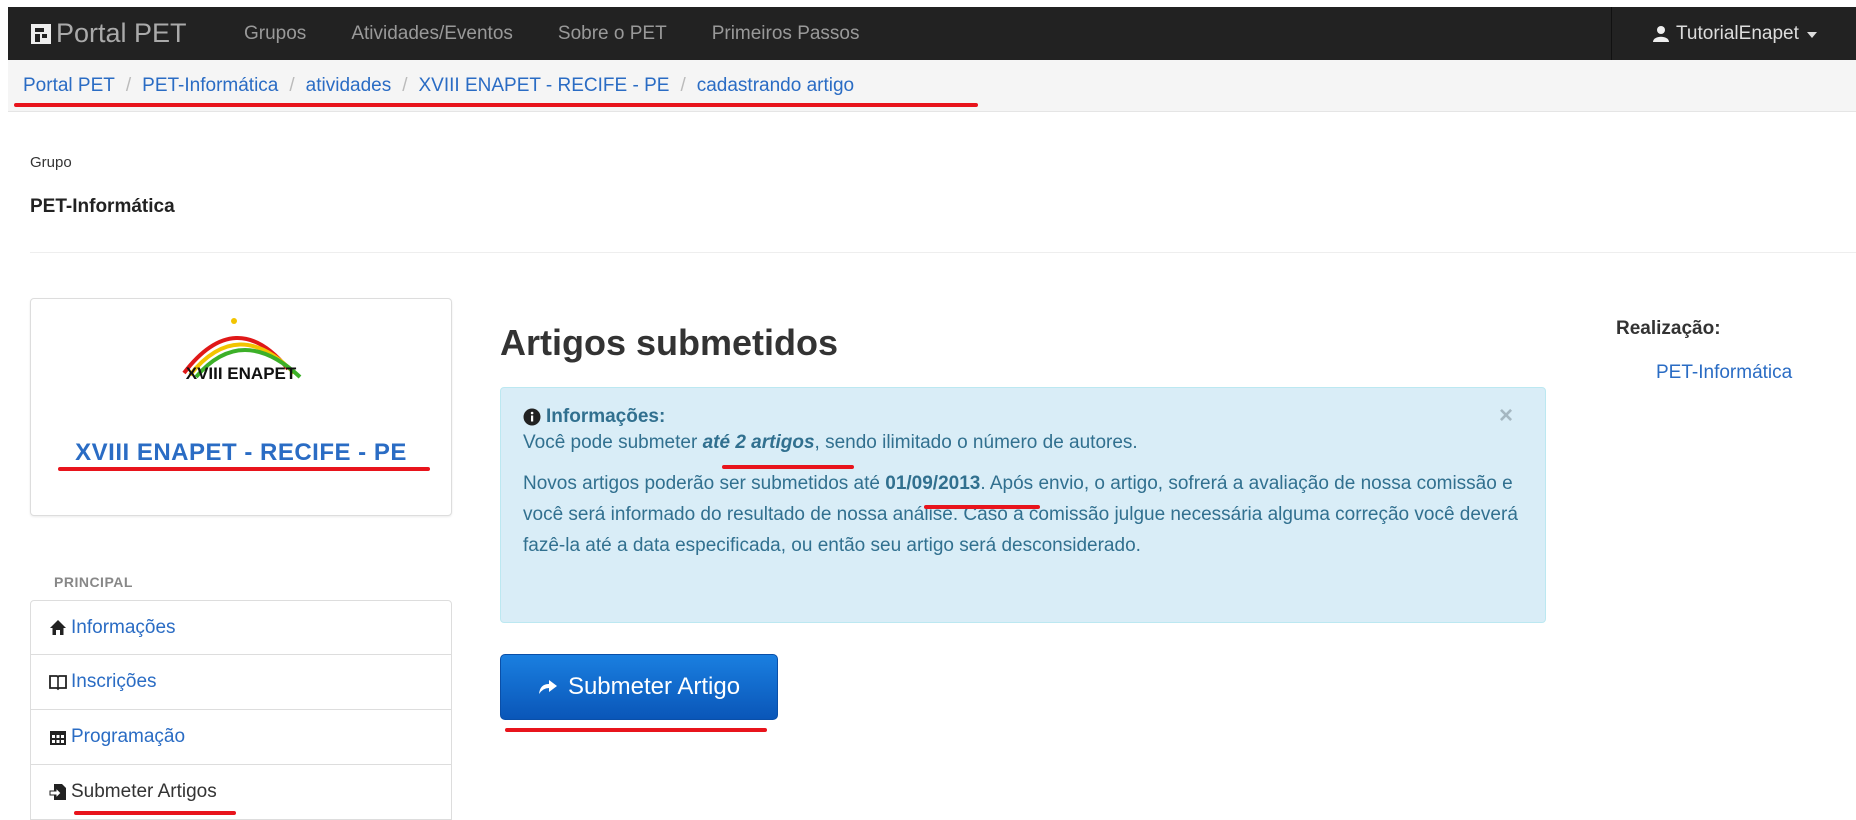 Image resolution: width=1856 pixels, height=820 pixels. I want to click on sidebar-item-label: Programação, so click(128, 736).